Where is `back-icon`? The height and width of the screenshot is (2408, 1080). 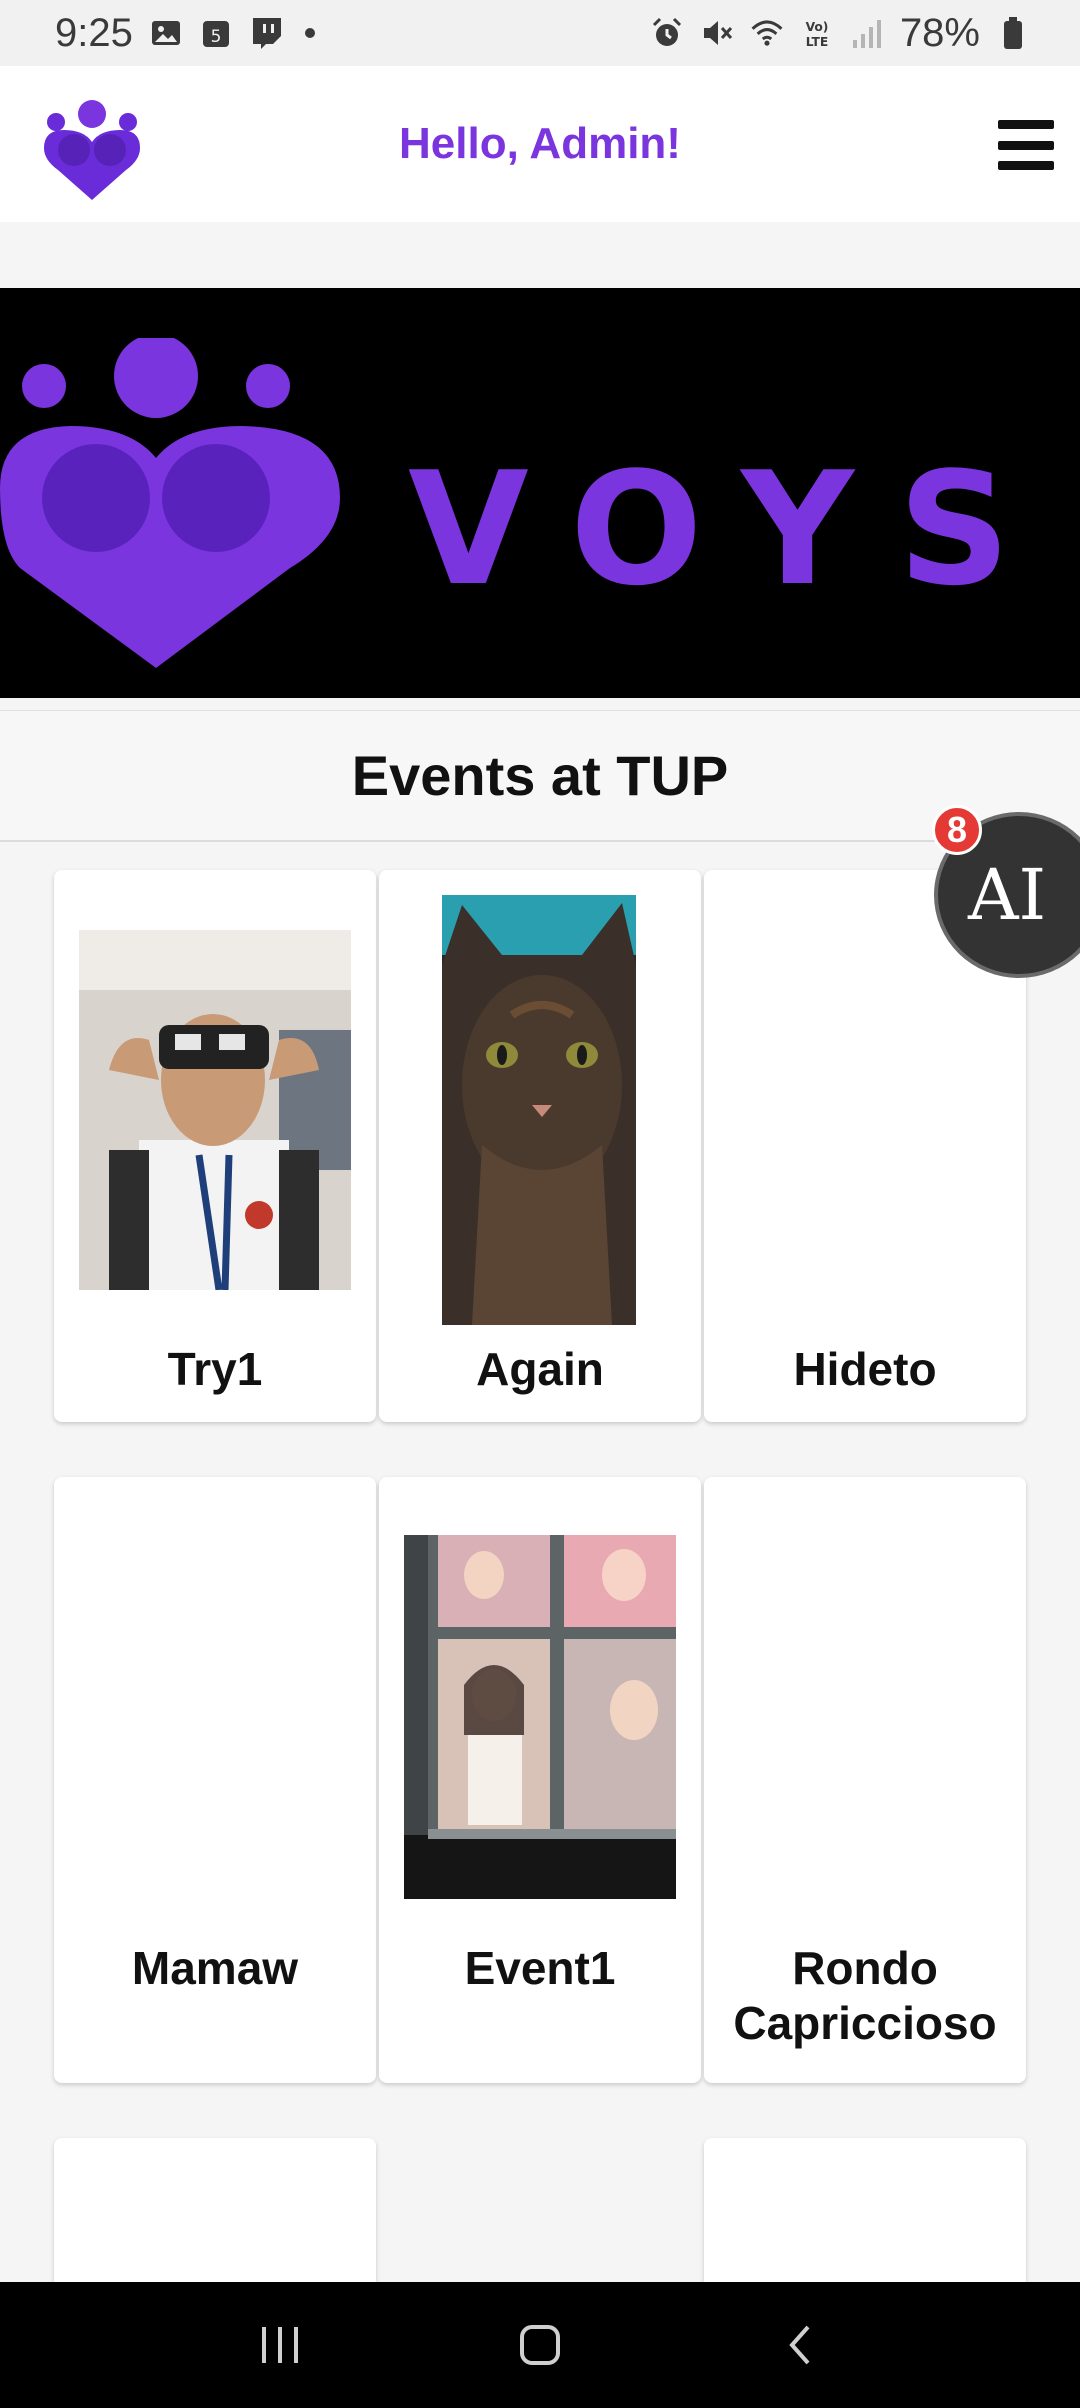 back-icon is located at coordinates (800, 2345).